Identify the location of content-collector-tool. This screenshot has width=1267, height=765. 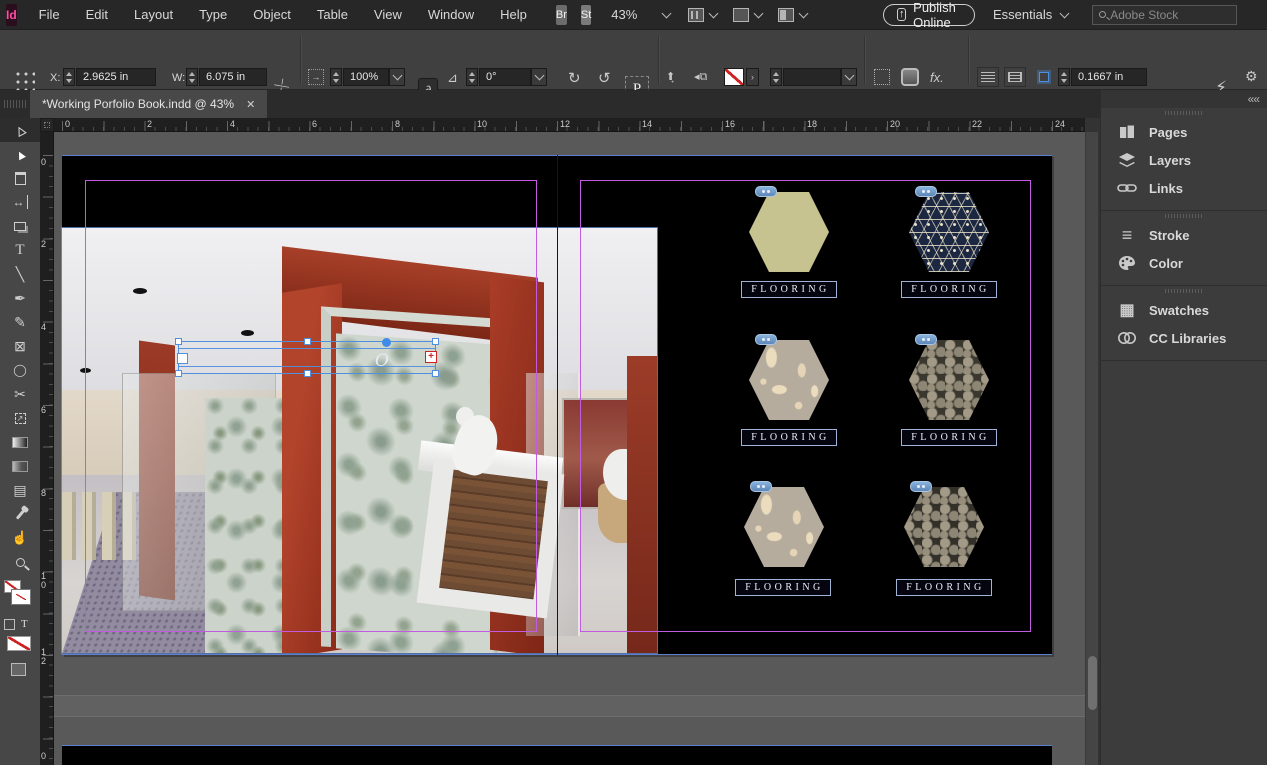
(20, 226).